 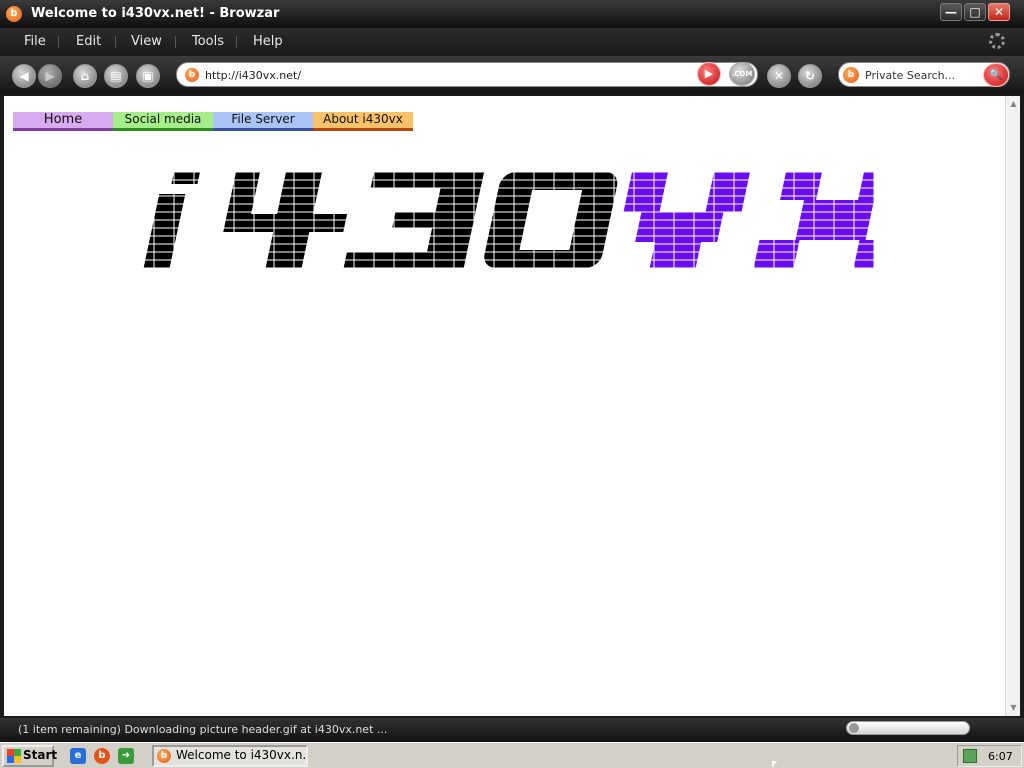 What do you see at coordinates (1012, 406) in the screenshot?
I see `vertical-scrollbar: ▲ ▼` at bounding box center [1012, 406].